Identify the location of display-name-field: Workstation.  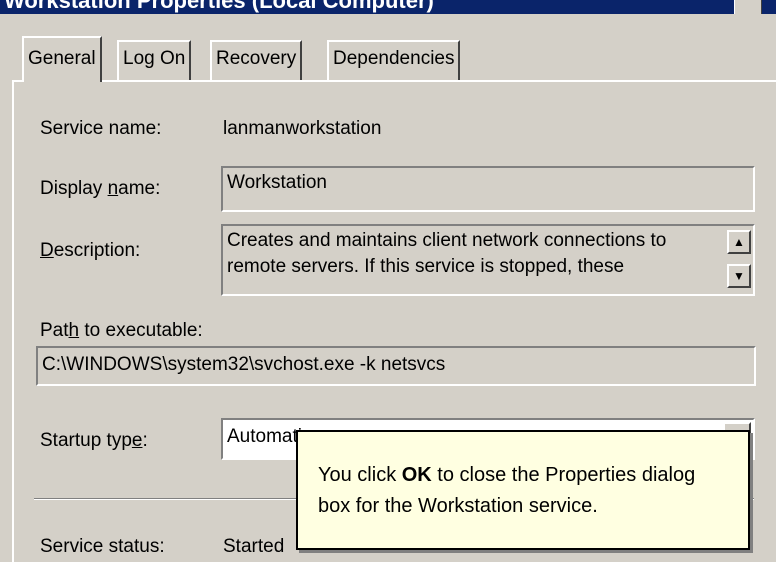
(488, 189).